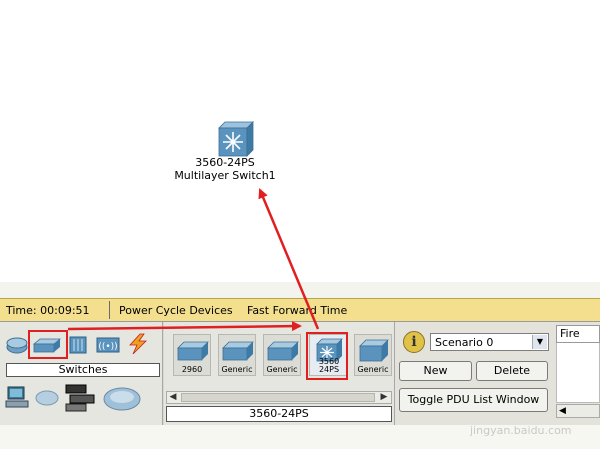 The image size is (600, 449). What do you see at coordinates (192, 369) in the screenshot?
I see `device-tile-label: 2960` at bounding box center [192, 369].